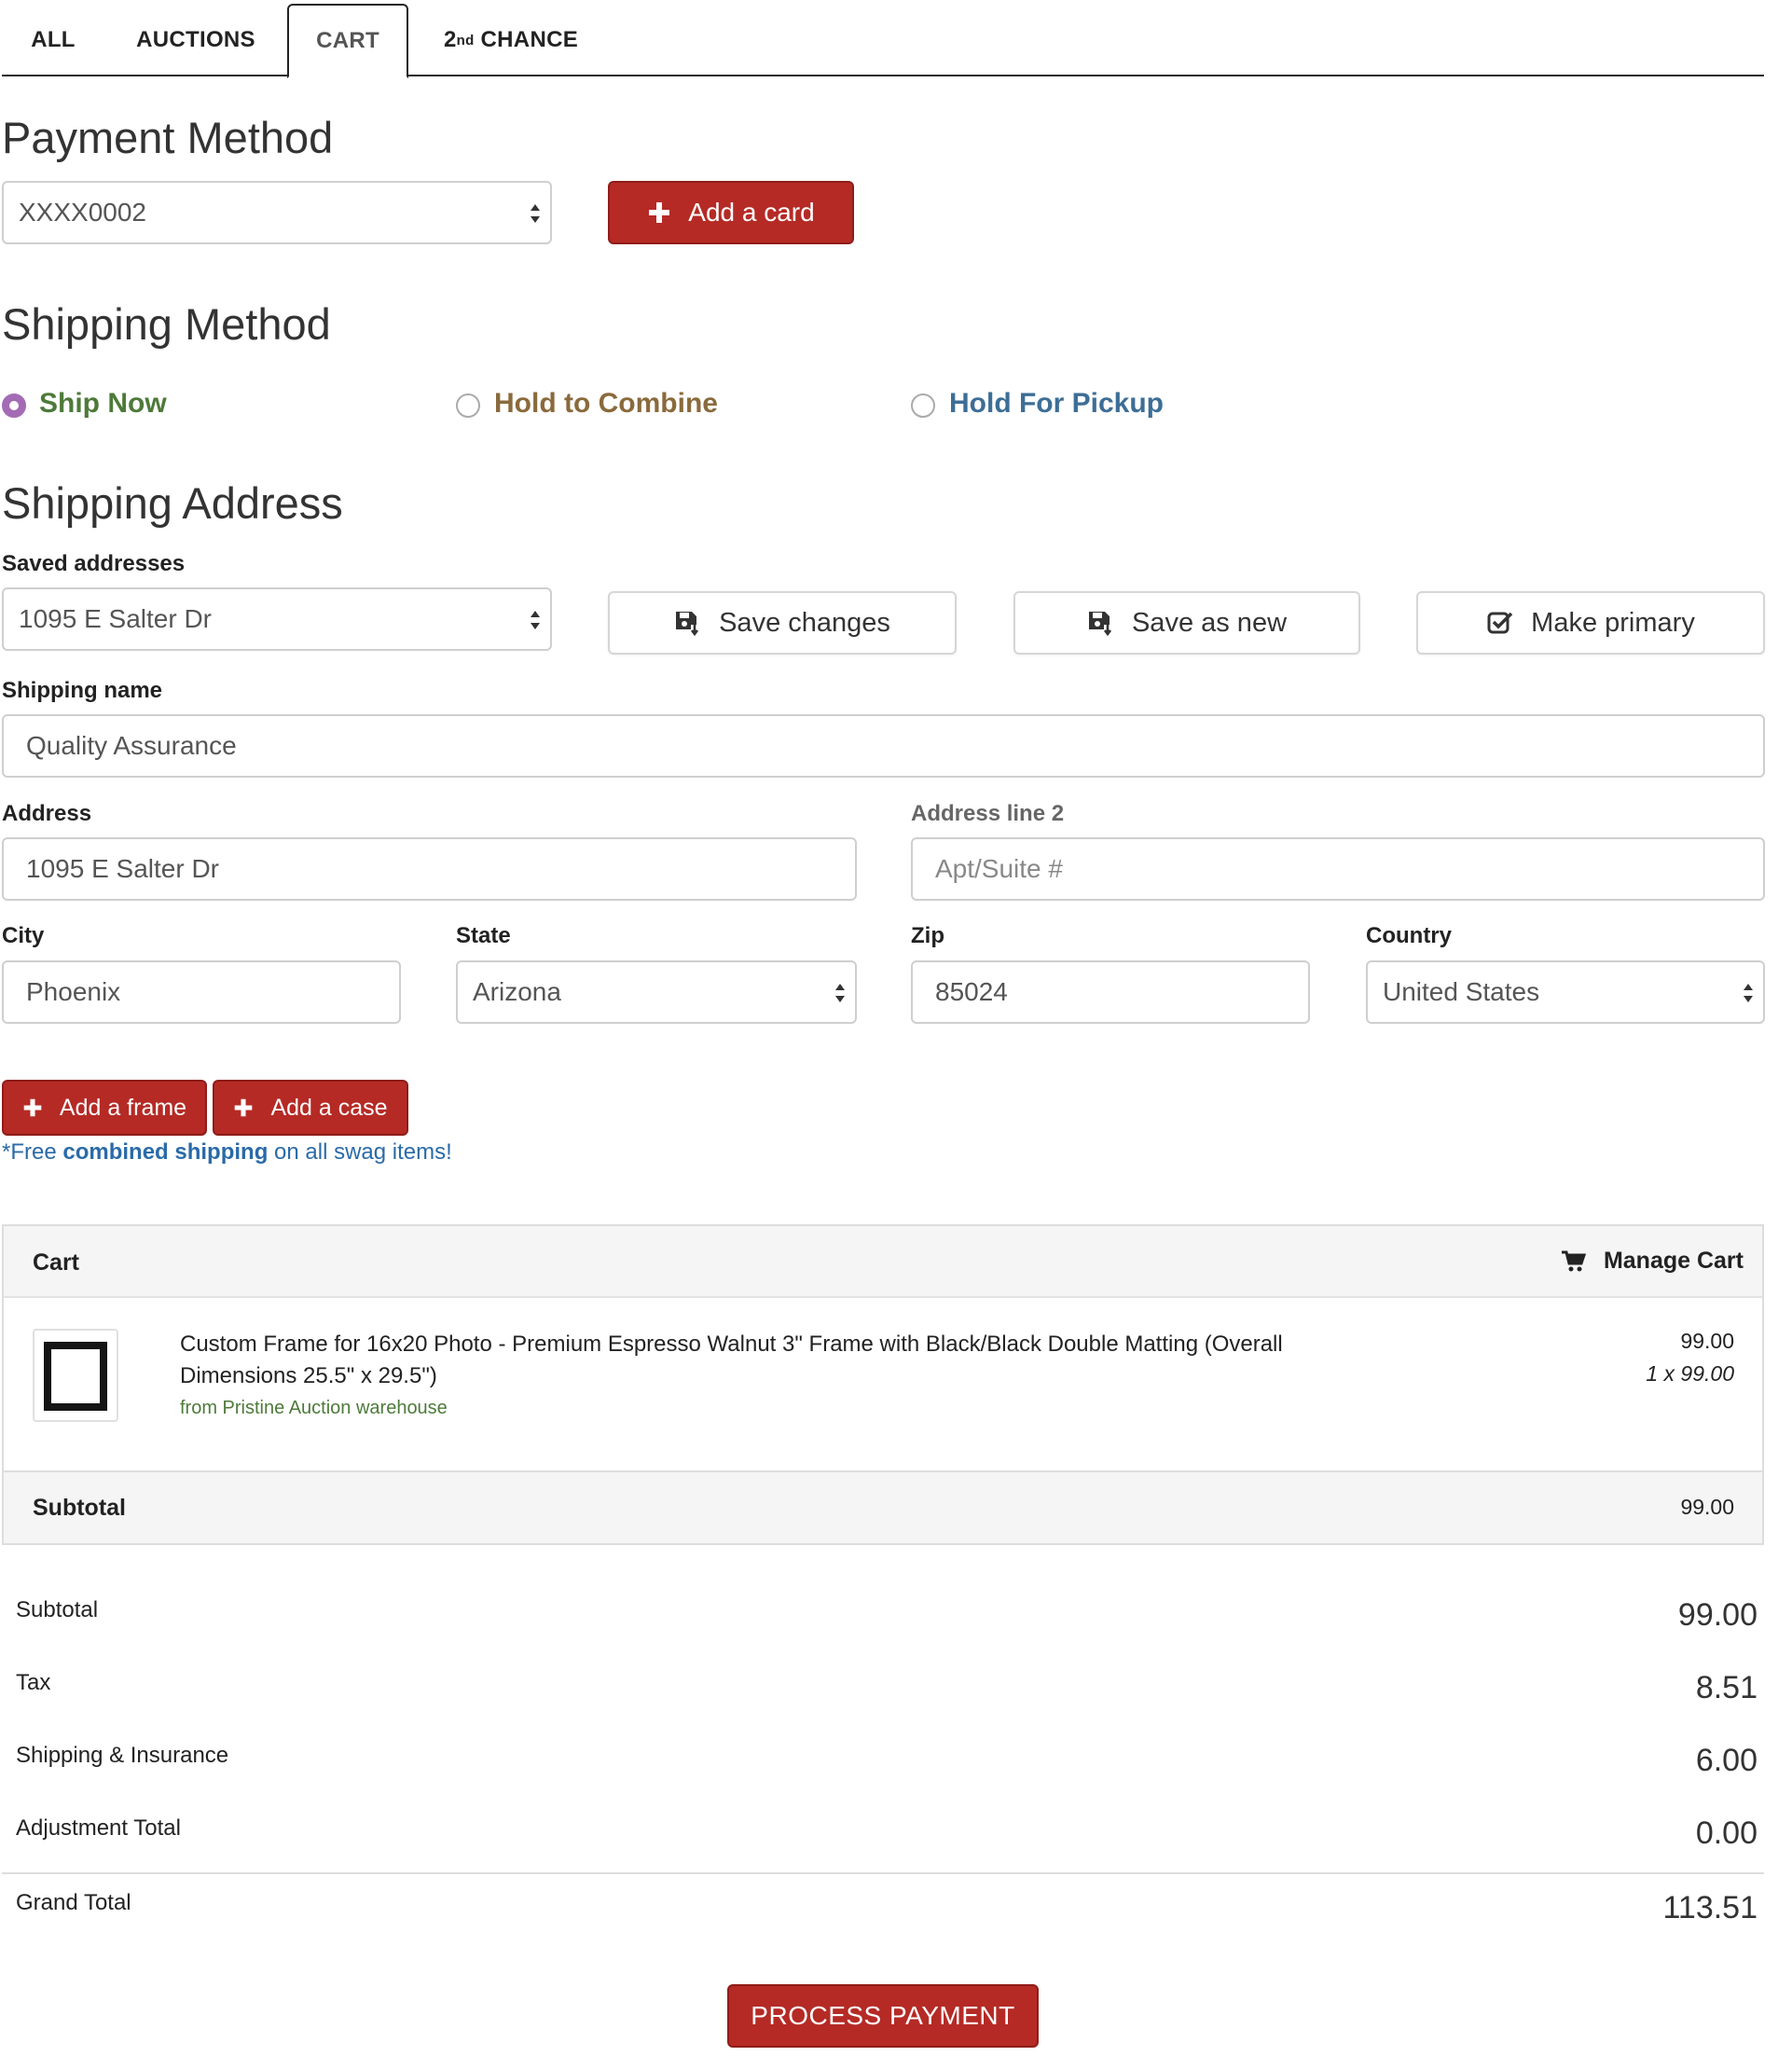 This screenshot has height=2070, width=1792. I want to click on saved-address-value: 1095 E Salter Dr, so click(115, 619).